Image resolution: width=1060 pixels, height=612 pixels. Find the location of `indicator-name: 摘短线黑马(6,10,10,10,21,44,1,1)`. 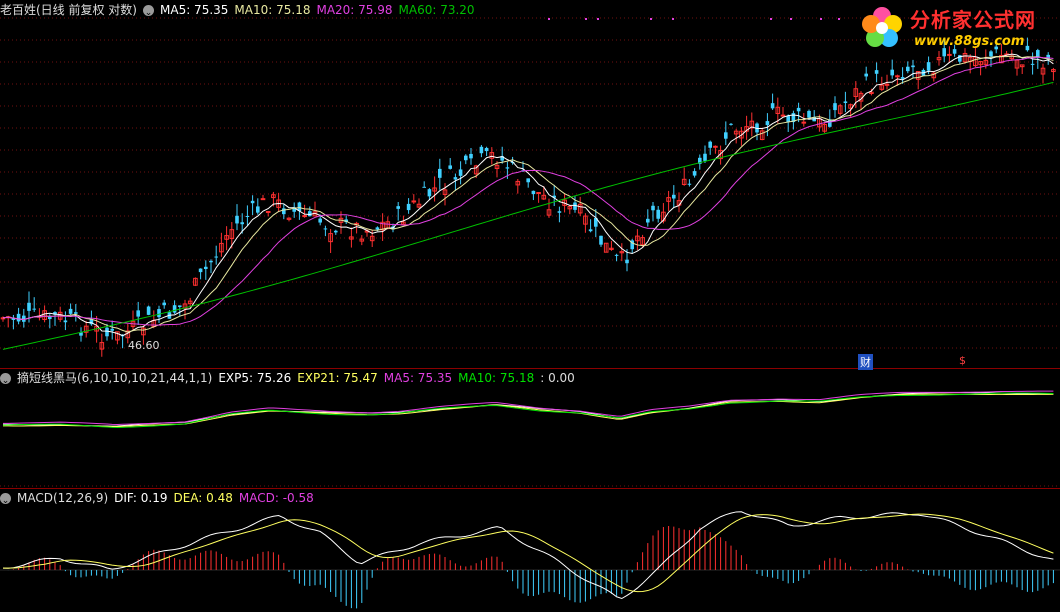

indicator-name: 摘短线黑马(6,10,10,10,21,44,1,1) is located at coordinates (115, 378).